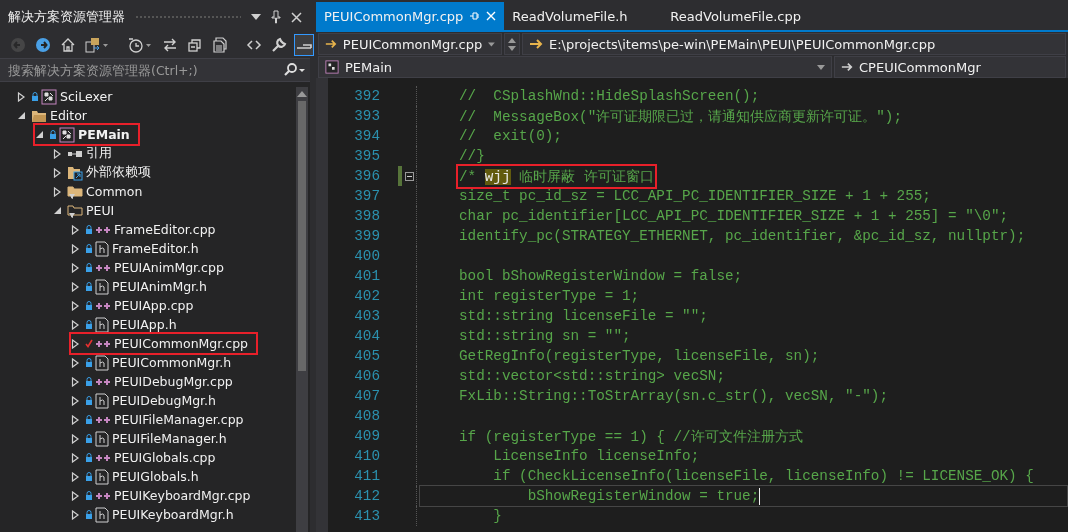 The height and width of the screenshot is (532, 1068). Describe the element at coordinates (366, 276) in the screenshot. I see `line-number: 401` at that location.